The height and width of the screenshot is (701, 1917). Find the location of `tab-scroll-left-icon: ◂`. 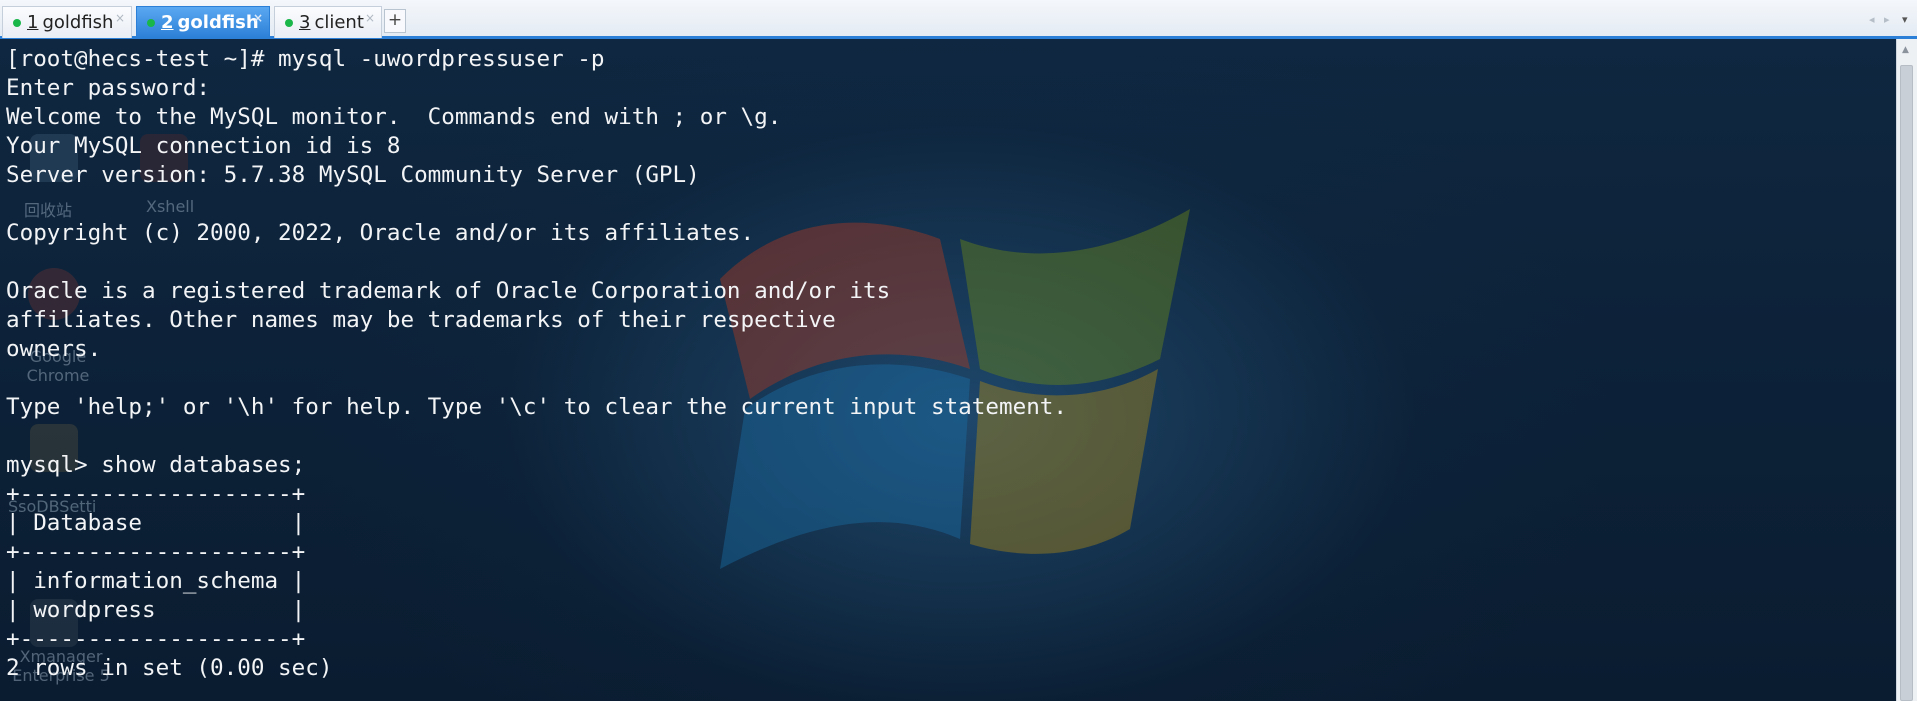

tab-scroll-left-icon: ◂ is located at coordinates (1872, 19).